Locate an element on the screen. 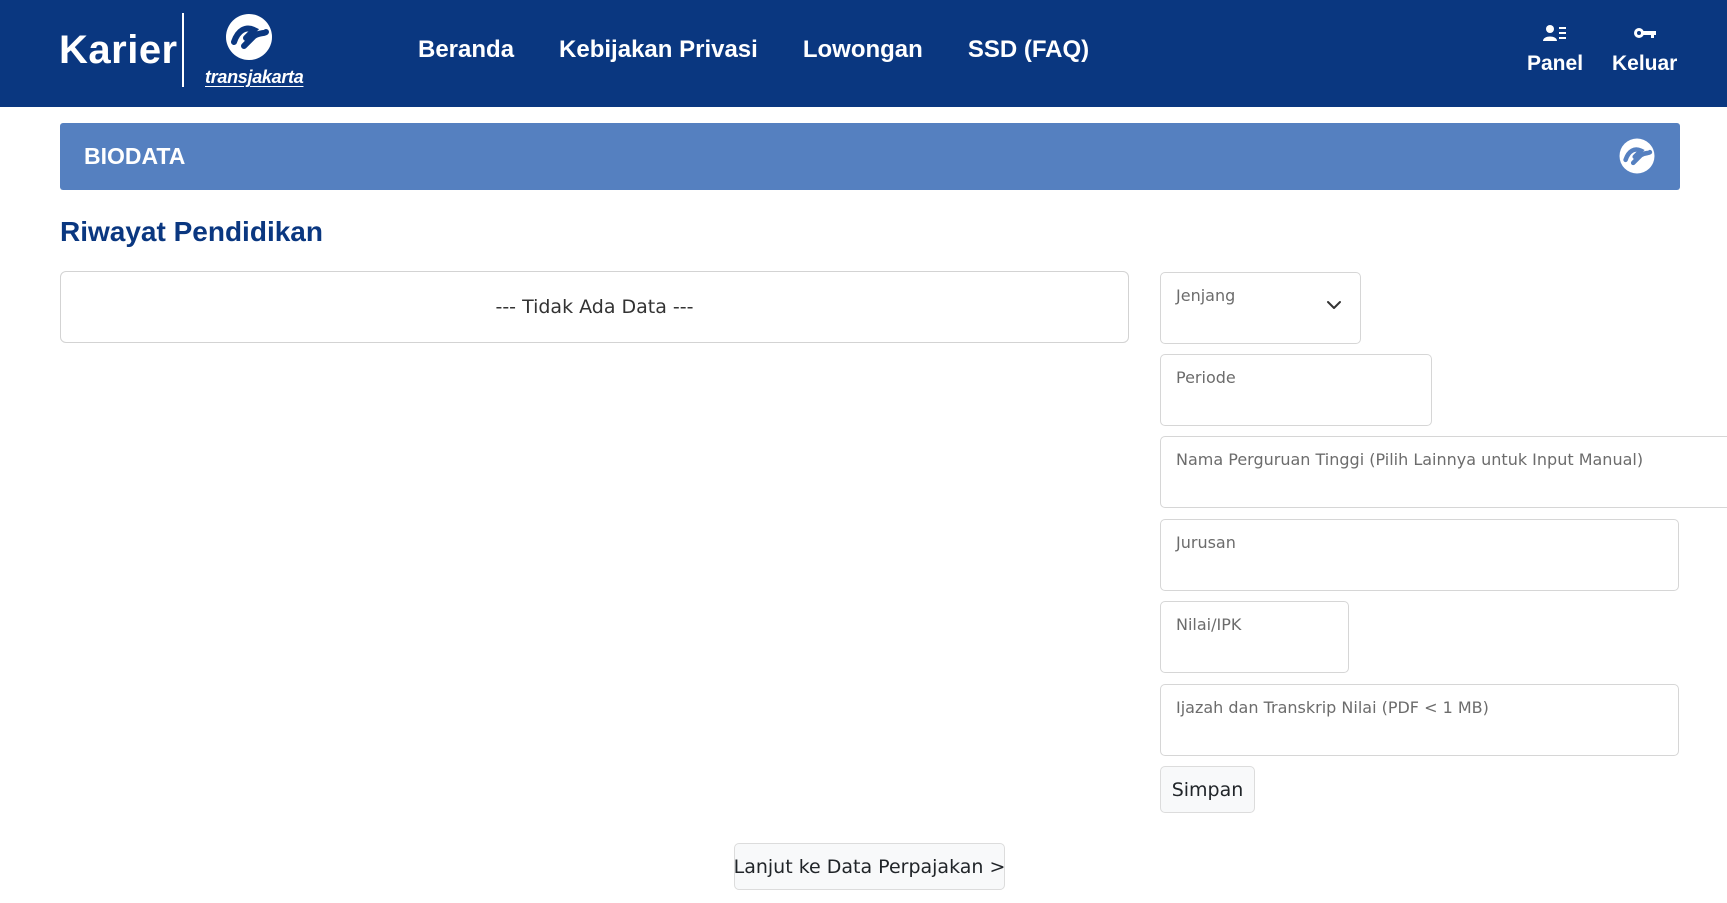 The height and width of the screenshot is (903, 1727). panel-label: Panel is located at coordinates (1555, 63).